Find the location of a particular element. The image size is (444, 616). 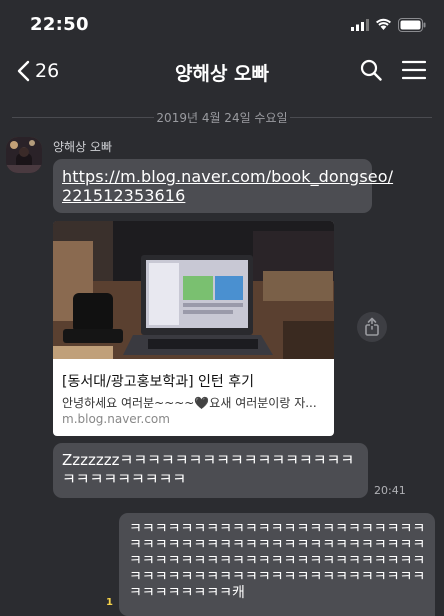

message-timestamp: 20:41 is located at coordinates (390, 490).